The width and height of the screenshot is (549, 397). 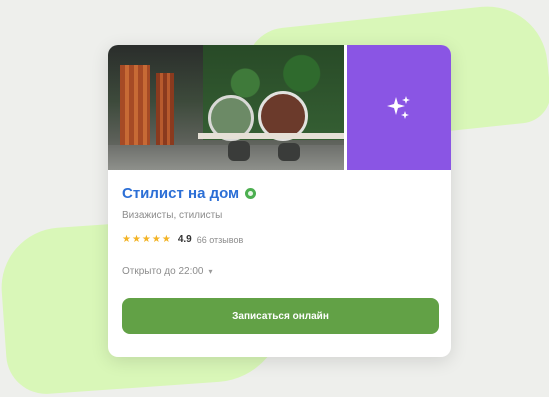 I want to click on photo-chair, so click(x=239, y=151).